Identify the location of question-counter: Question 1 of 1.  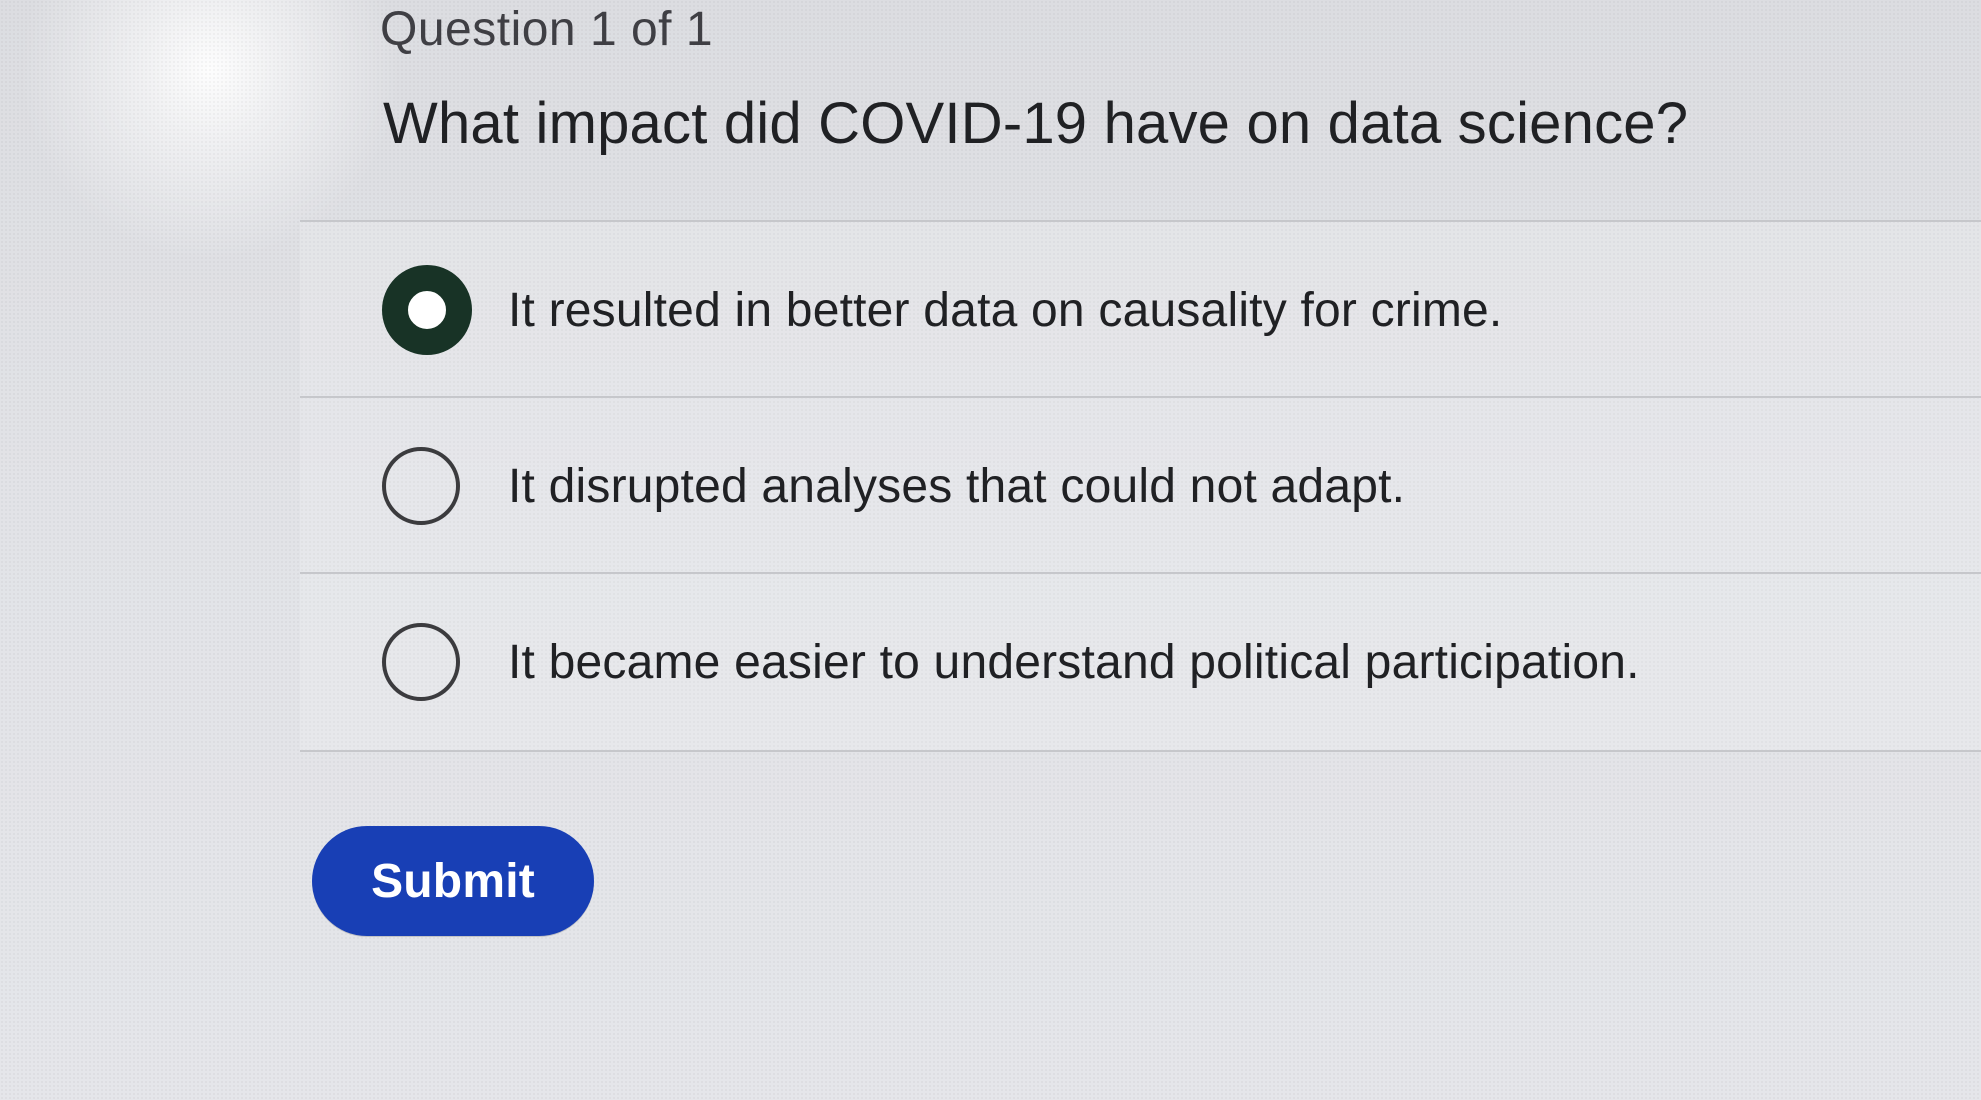
(547, 29).